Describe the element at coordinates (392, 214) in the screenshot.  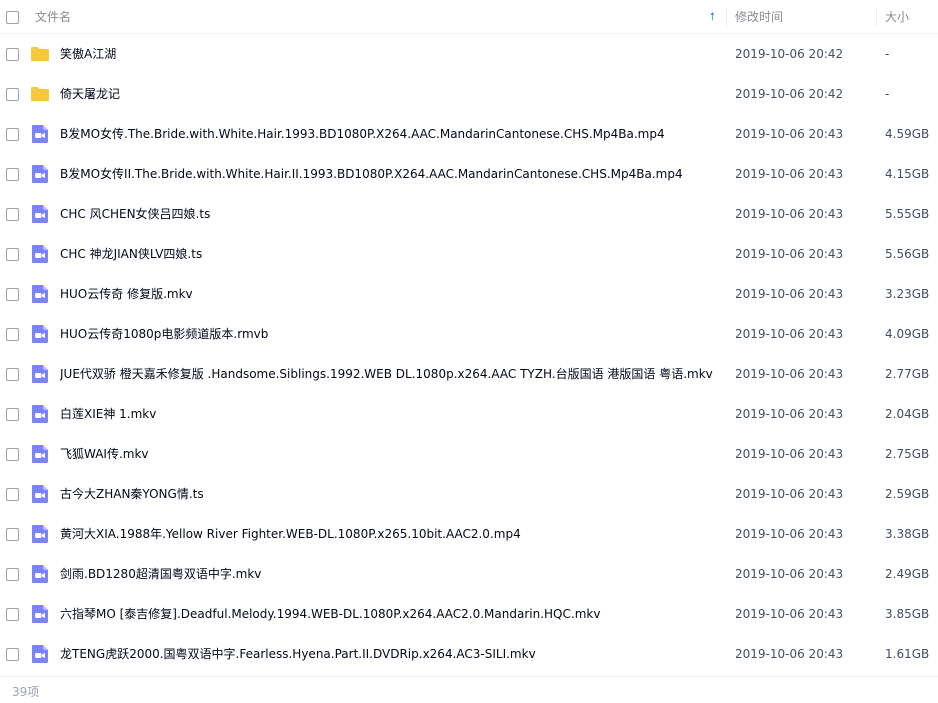
I see `file-name: CHC 风CHEN女侠吕四娘.ts` at that location.